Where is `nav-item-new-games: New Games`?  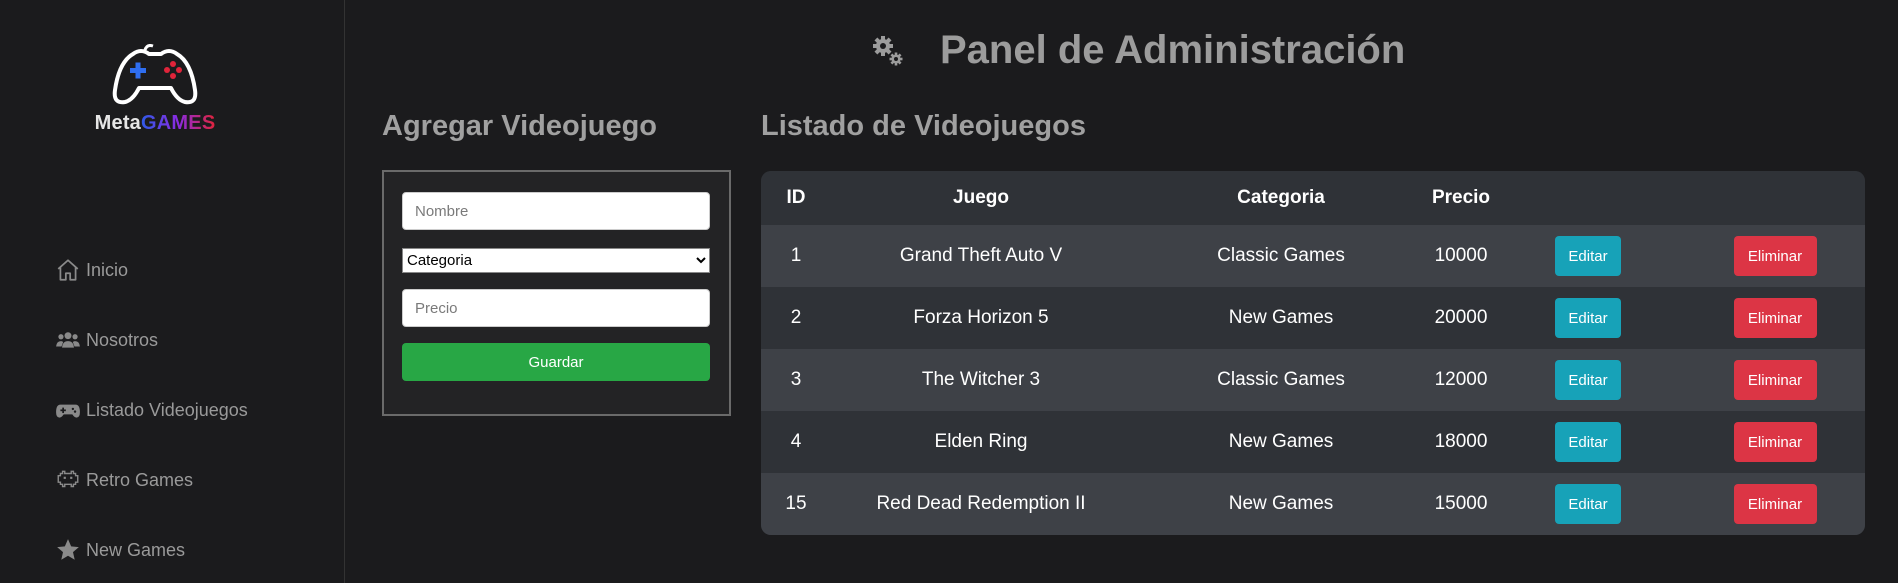 nav-item-new-games: New Games is located at coordinates (151, 550).